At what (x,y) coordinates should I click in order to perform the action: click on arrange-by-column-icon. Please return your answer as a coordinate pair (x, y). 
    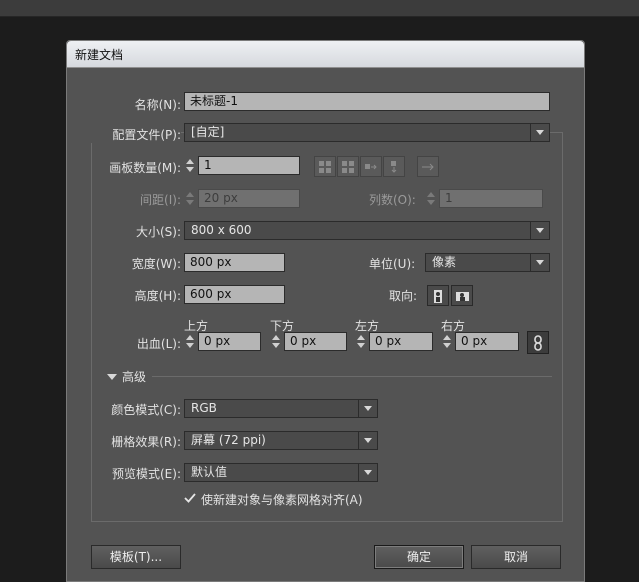
    Looking at the image, I should click on (394, 166).